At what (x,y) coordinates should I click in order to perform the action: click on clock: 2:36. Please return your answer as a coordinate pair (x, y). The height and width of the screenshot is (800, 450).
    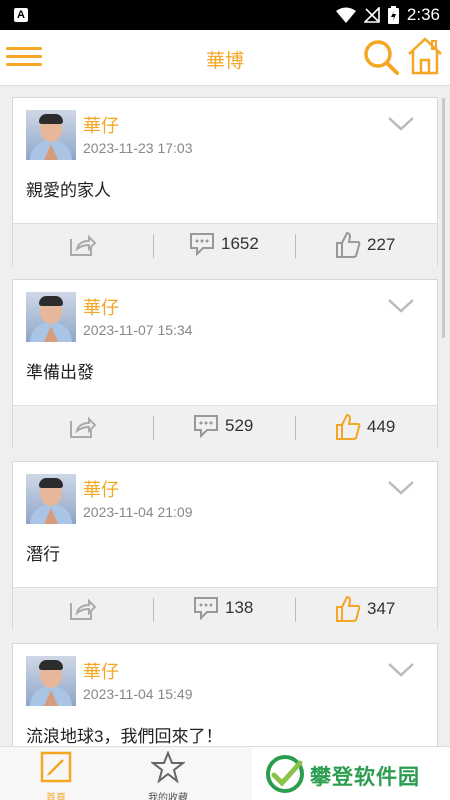
    Looking at the image, I should click on (423, 14).